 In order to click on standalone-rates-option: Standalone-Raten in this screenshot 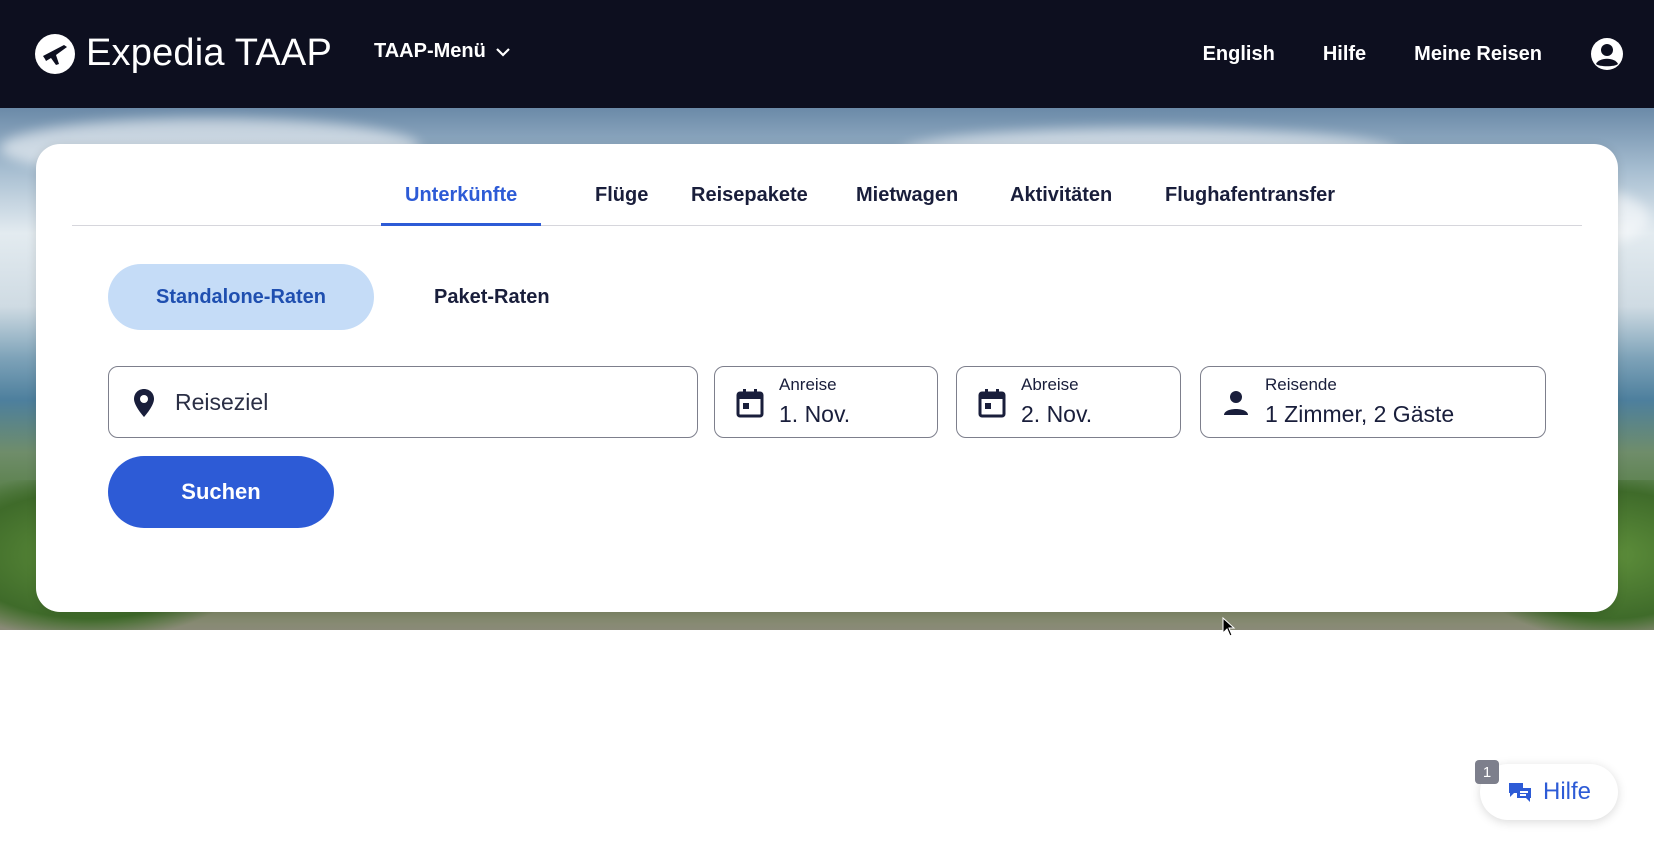, I will do `click(241, 297)`.